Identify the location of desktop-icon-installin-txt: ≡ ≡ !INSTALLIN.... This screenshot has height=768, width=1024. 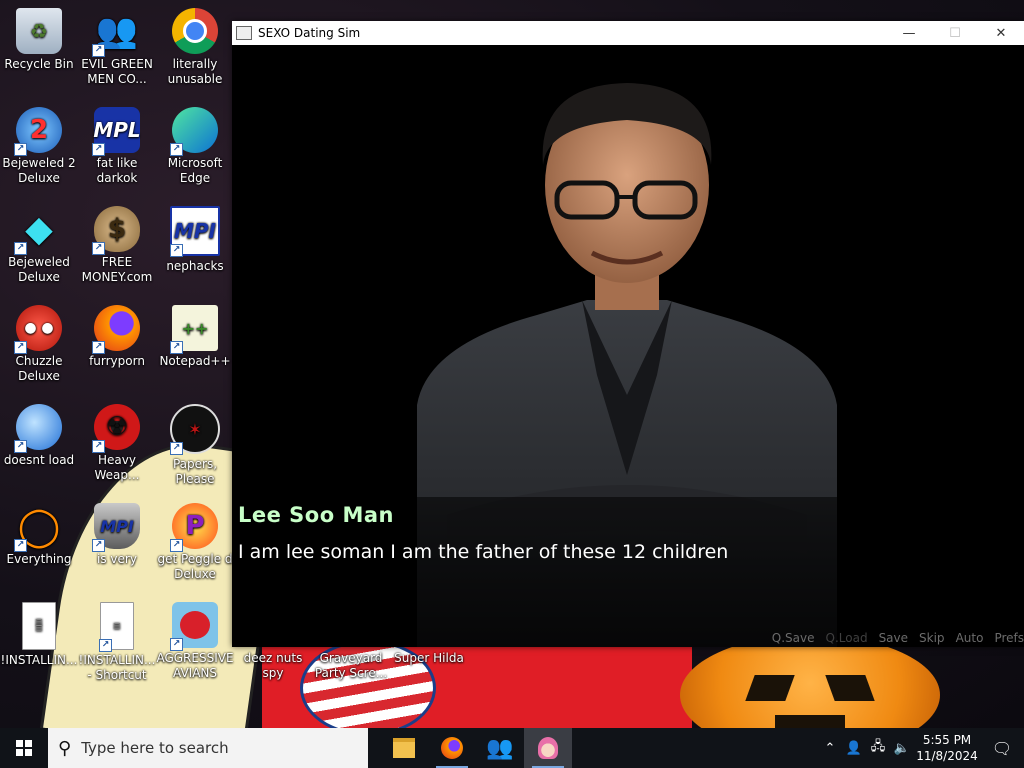
(39, 644).